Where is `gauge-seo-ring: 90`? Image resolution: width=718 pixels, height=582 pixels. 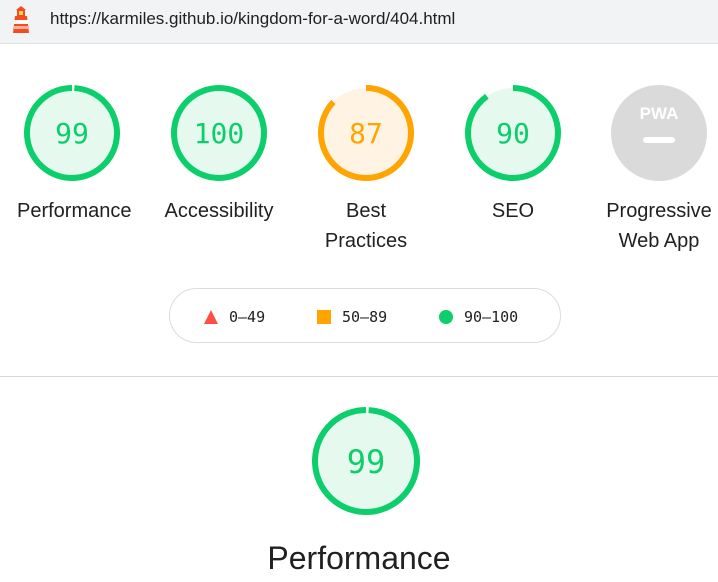 gauge-seo-ring: 90 is located at coordinates (513, 133).